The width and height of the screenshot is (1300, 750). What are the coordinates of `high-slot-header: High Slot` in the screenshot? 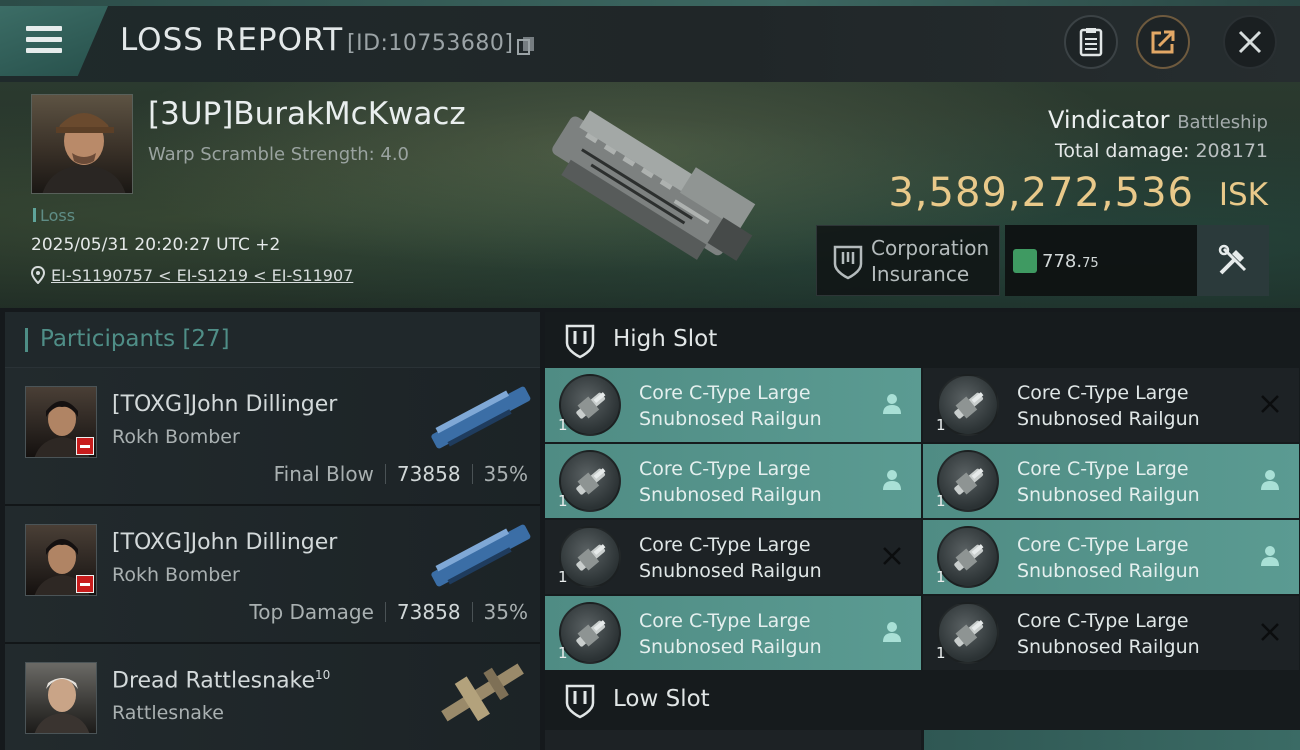 It's located at (922, 340).